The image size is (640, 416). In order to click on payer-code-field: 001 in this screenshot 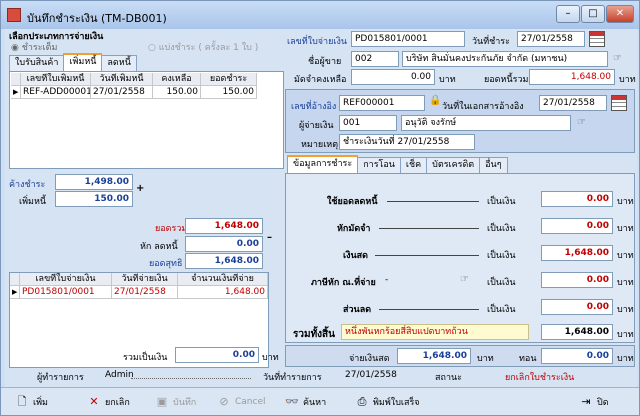, I will do `click(368, 123)`.